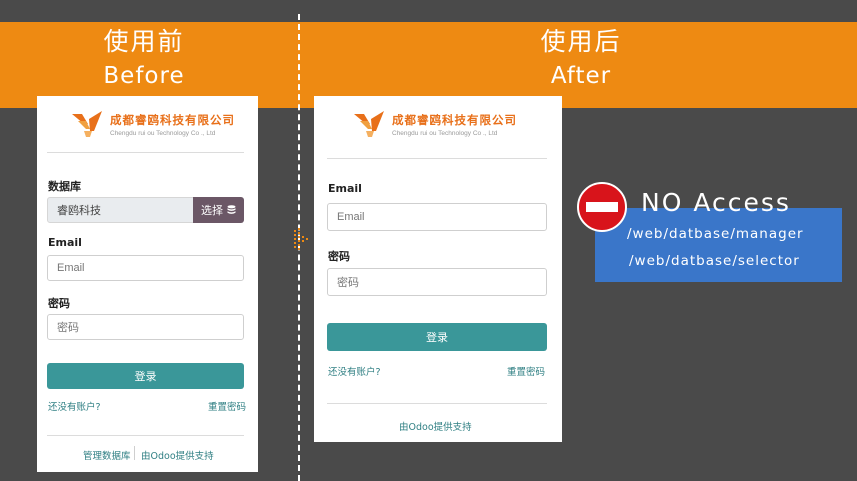  What do you see at coordinates (435, 426) in the screenshot?
I see `after-powered-by-link: 由Odoo提供支持` at bounding box center [435, 426].